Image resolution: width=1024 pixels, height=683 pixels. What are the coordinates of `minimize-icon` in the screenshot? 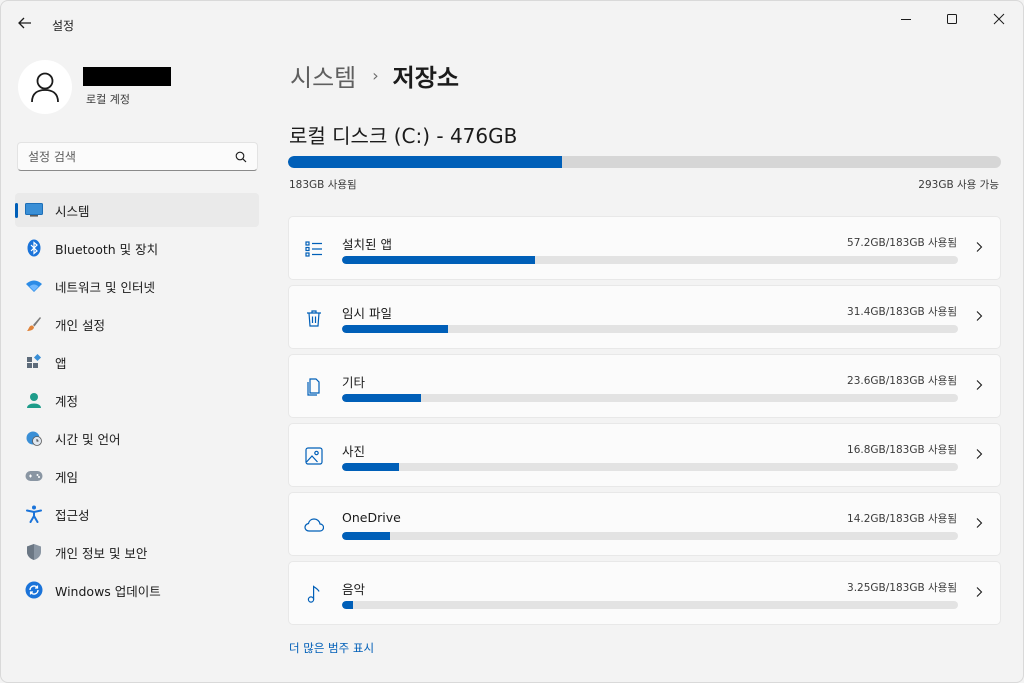 It's located at (906, 19).